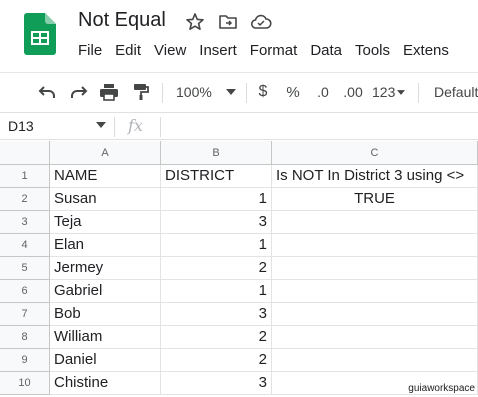 This screenshot has height=397, width=478. Describe the element at coordinates (141, 92) in the screenshot. I see `paint-format-icon` at that location.